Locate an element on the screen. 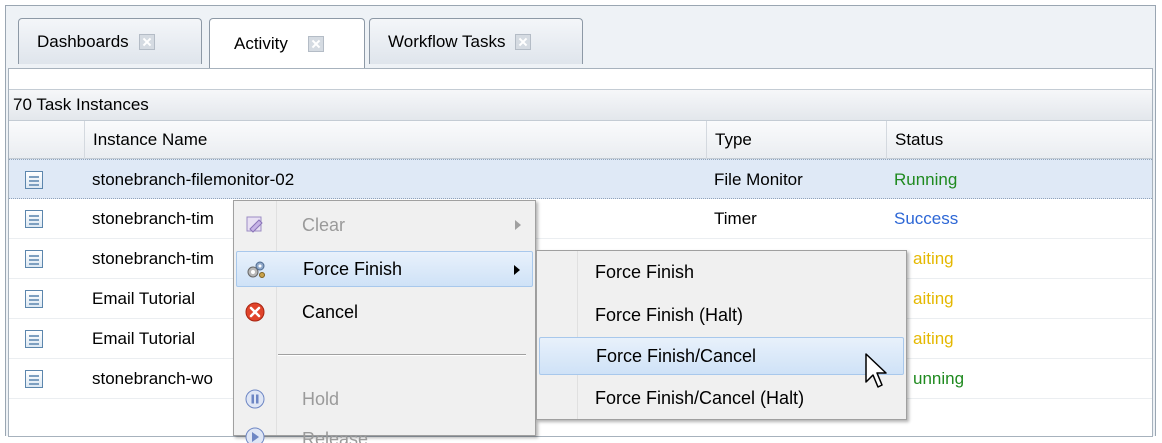  panel-header is located at coordinates (580, 79).